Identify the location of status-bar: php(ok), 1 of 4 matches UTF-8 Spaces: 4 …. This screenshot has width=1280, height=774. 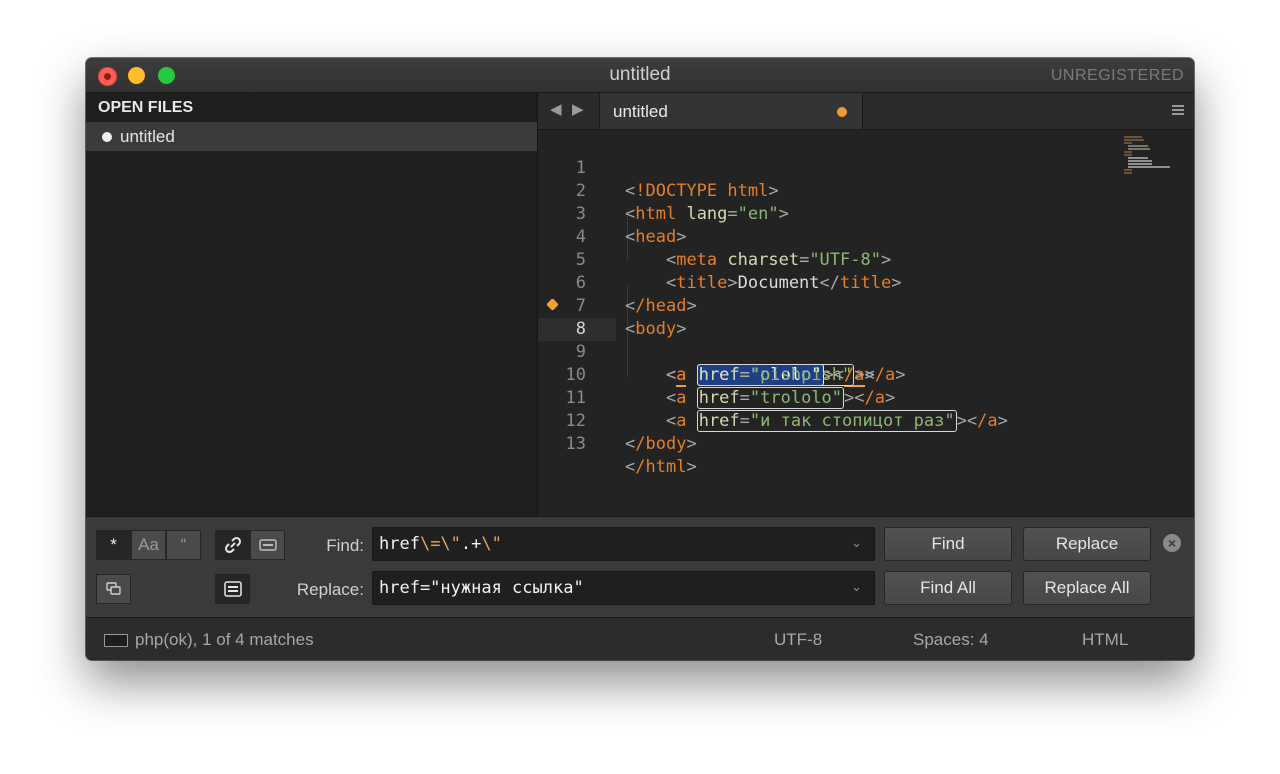
(640, 638).